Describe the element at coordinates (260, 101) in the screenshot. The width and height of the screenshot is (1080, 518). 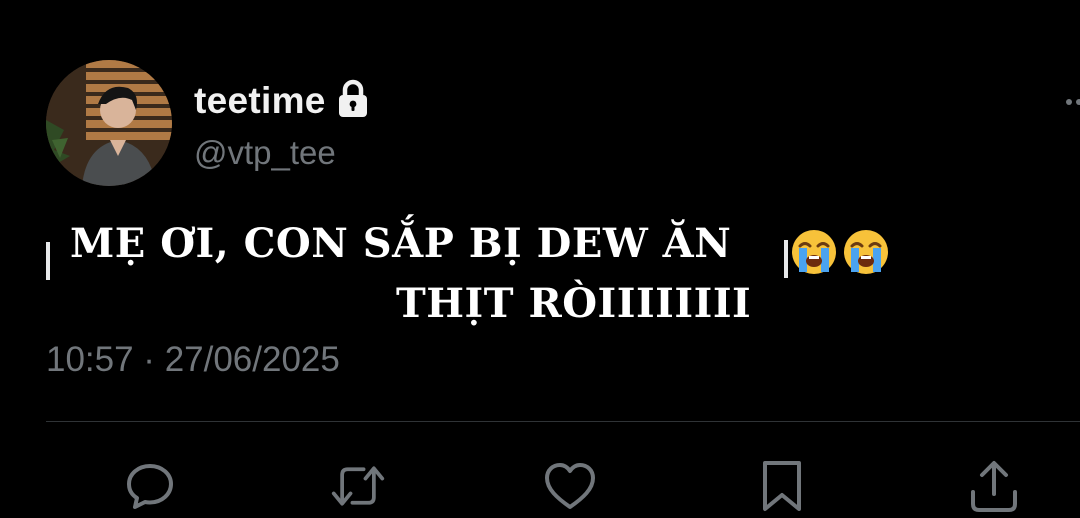
I see `display-name: teetime` at that location.